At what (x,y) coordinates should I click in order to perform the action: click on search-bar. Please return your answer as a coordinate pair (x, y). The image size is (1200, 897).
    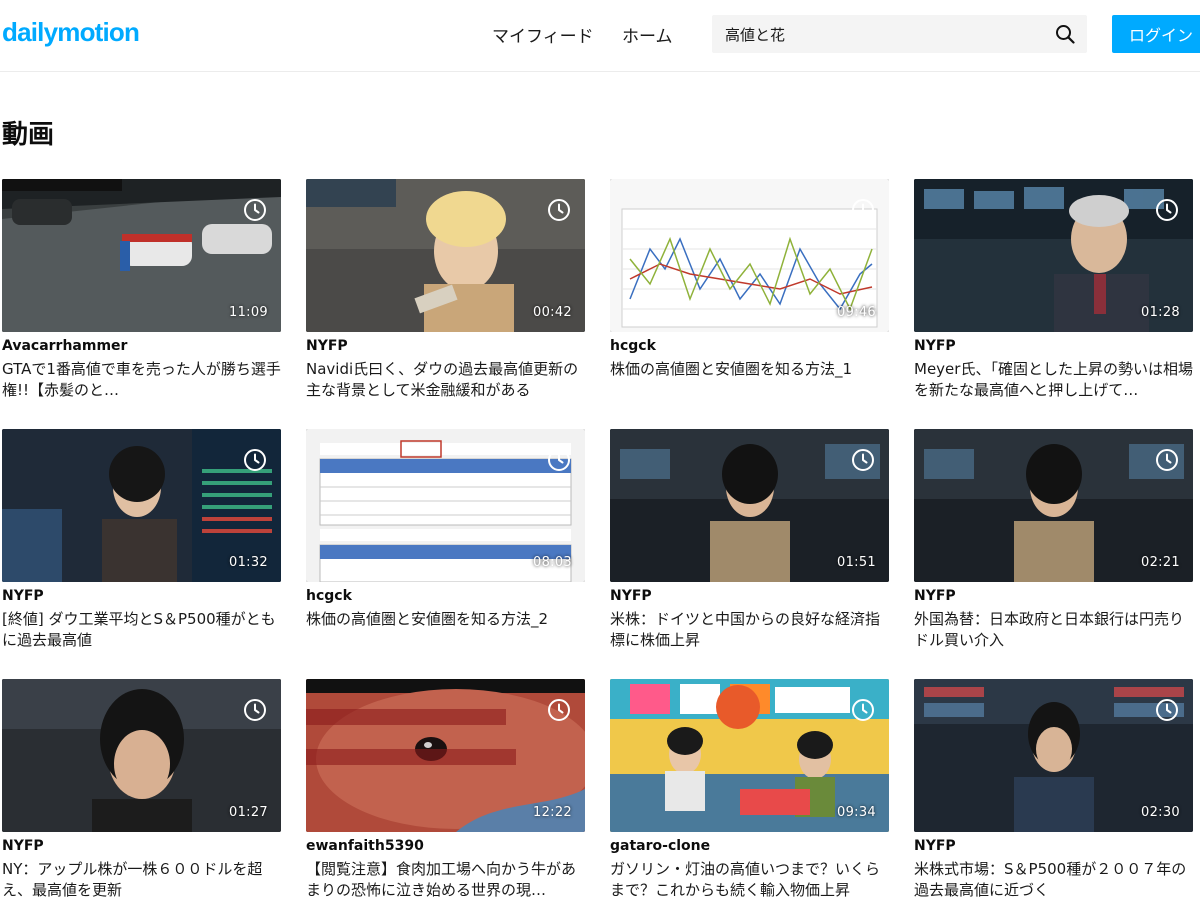
    Looking at the image, I should click on (899, 34).